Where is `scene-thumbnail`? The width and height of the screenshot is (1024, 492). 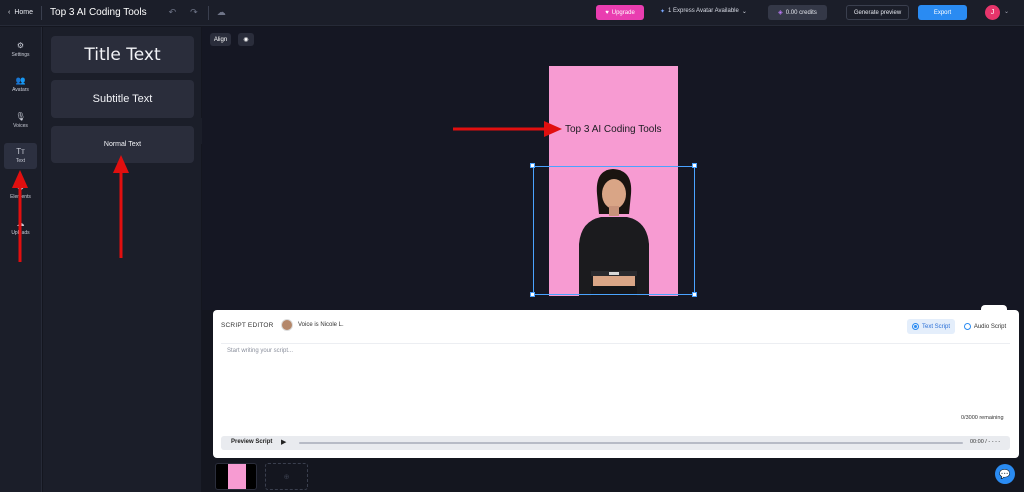 scene-thumbnail is located at coordinates (236, 476).